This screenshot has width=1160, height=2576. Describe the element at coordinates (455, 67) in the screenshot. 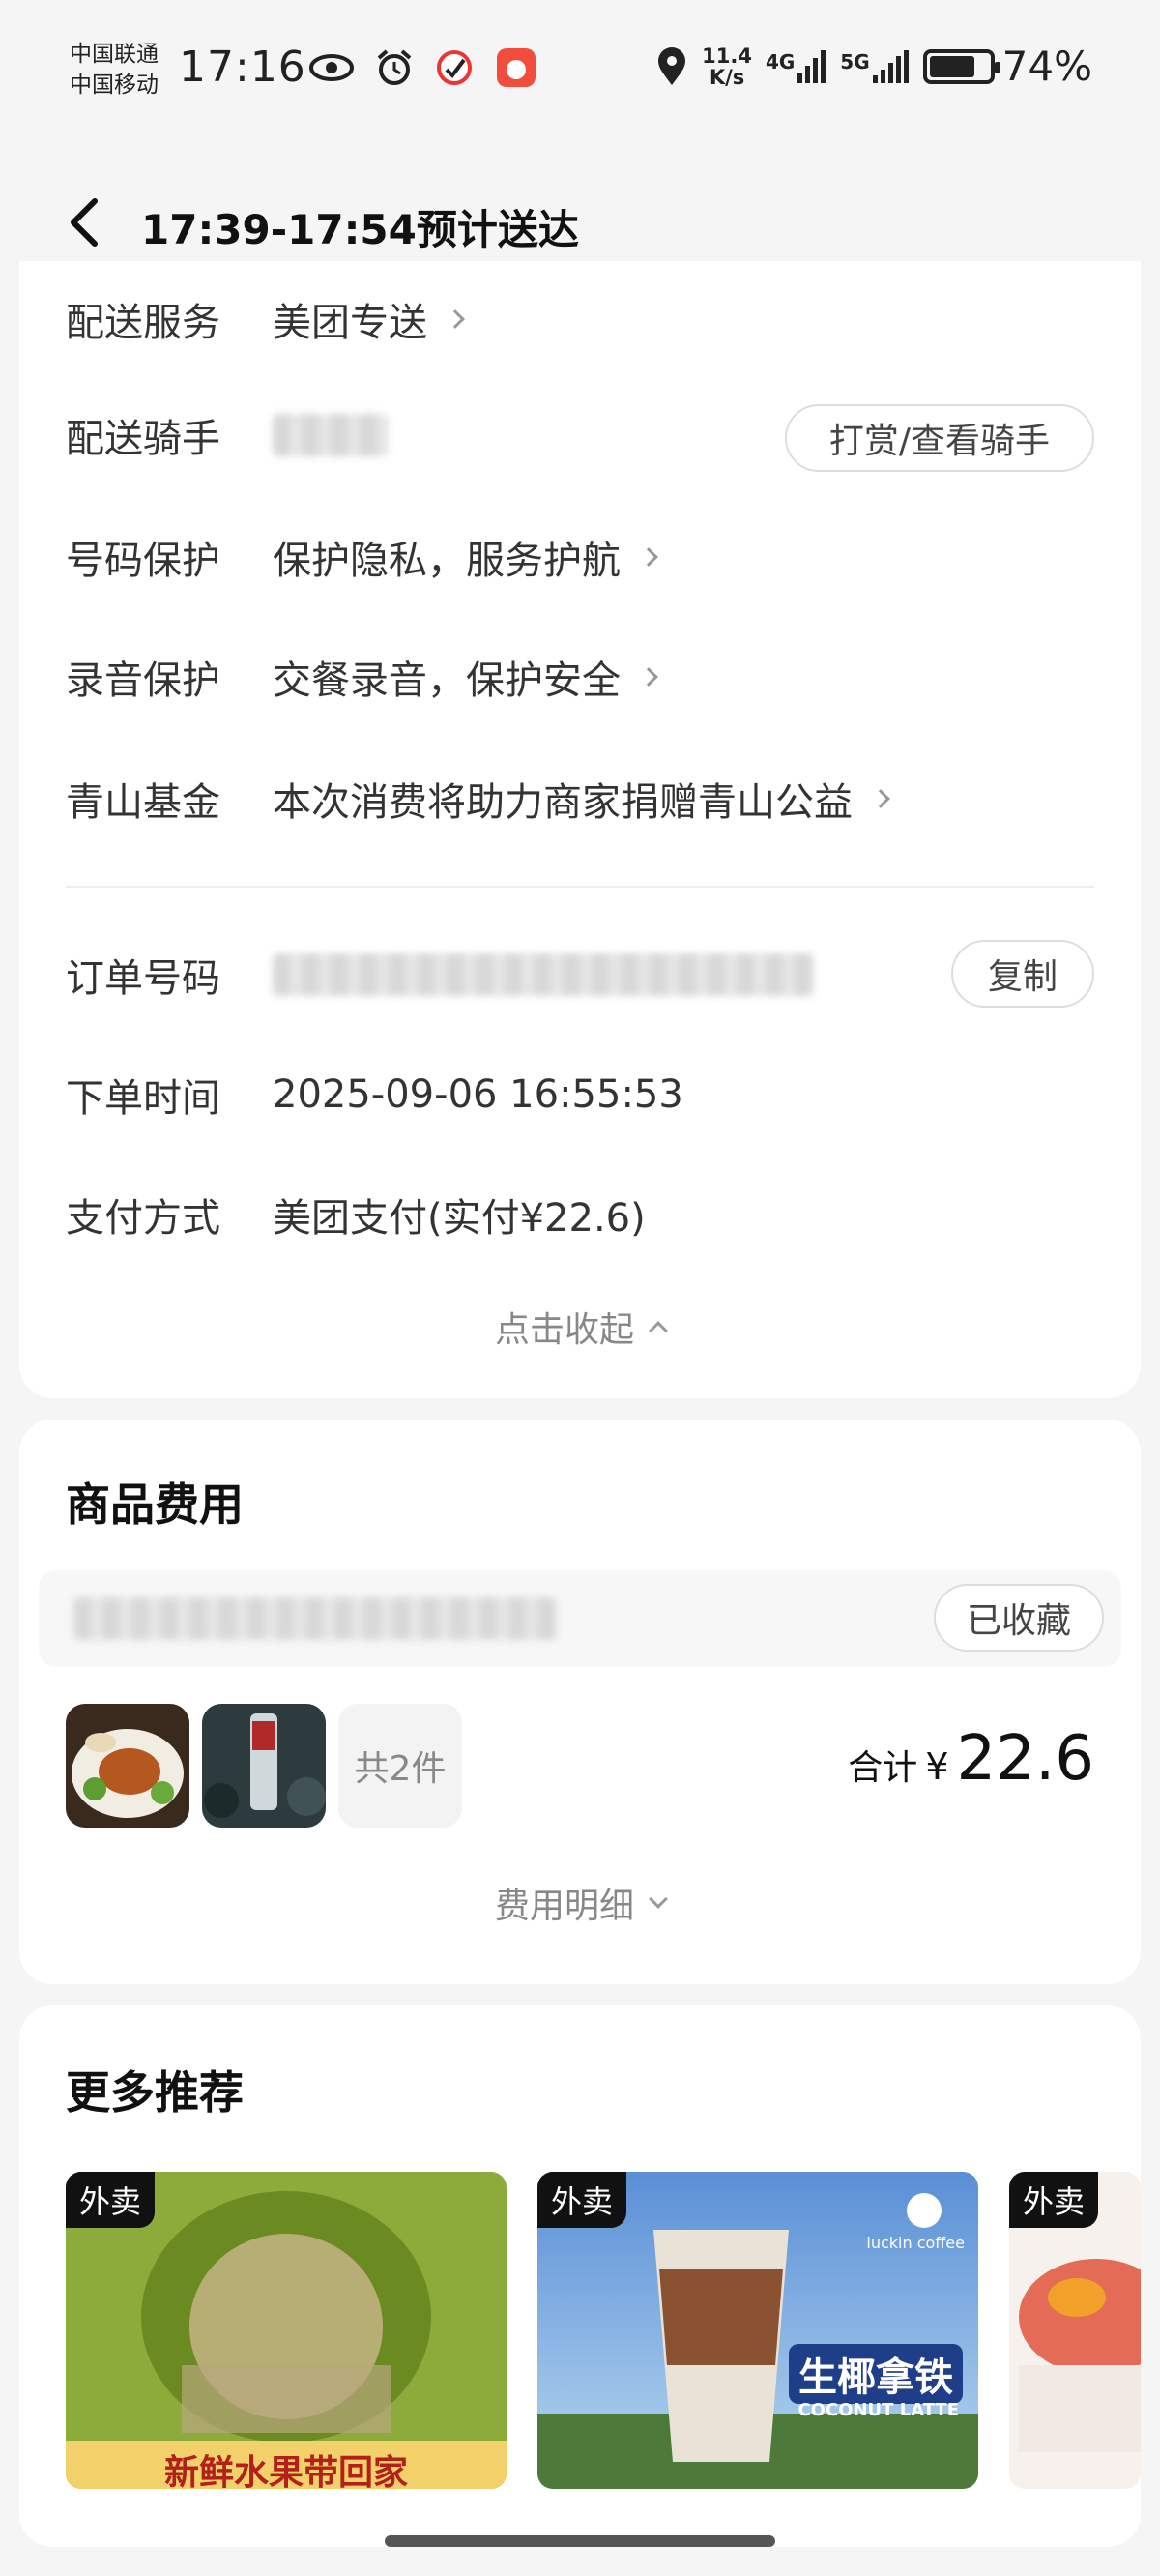

I see `app-notification-icon` at that location.